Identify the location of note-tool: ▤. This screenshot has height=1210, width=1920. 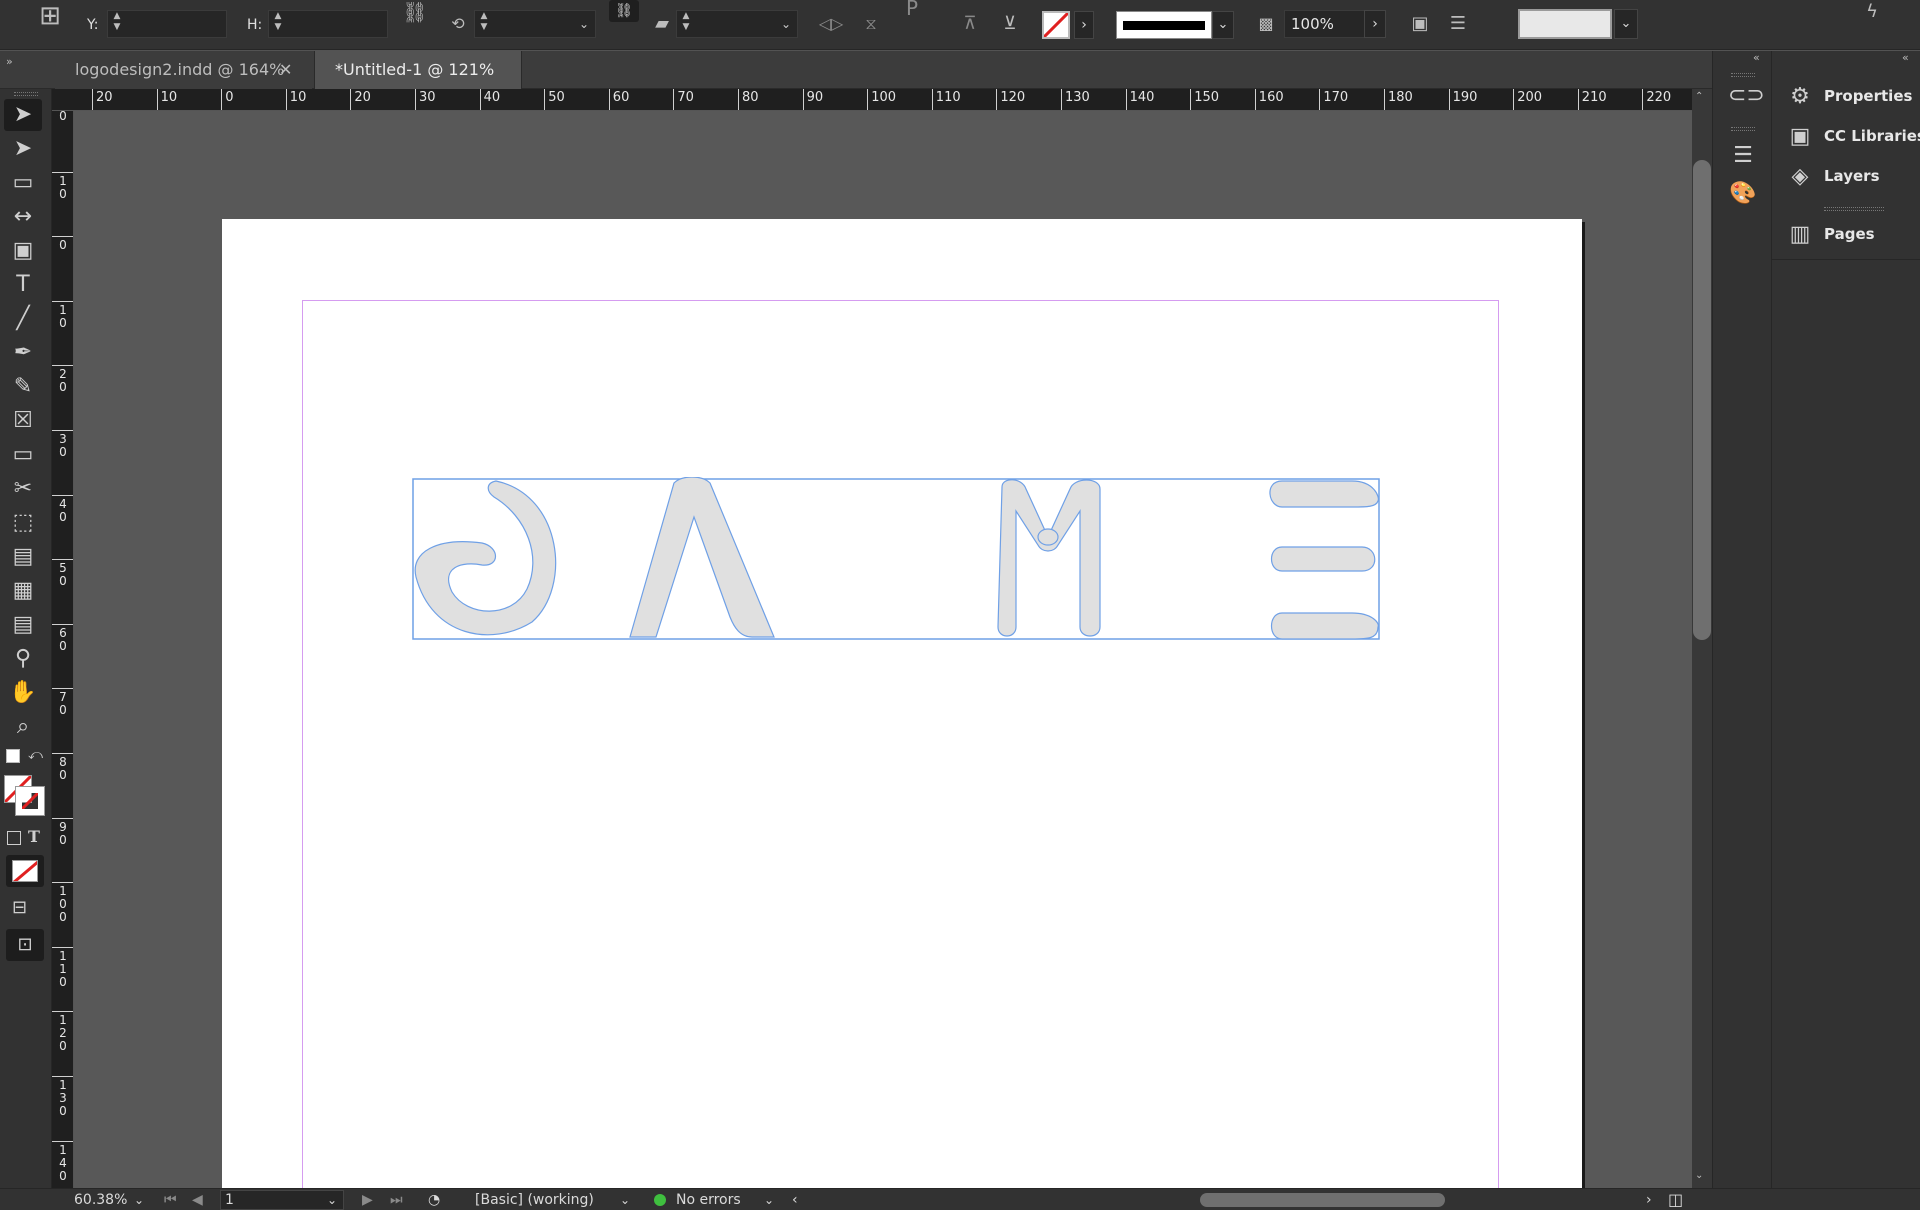
(23, 625).